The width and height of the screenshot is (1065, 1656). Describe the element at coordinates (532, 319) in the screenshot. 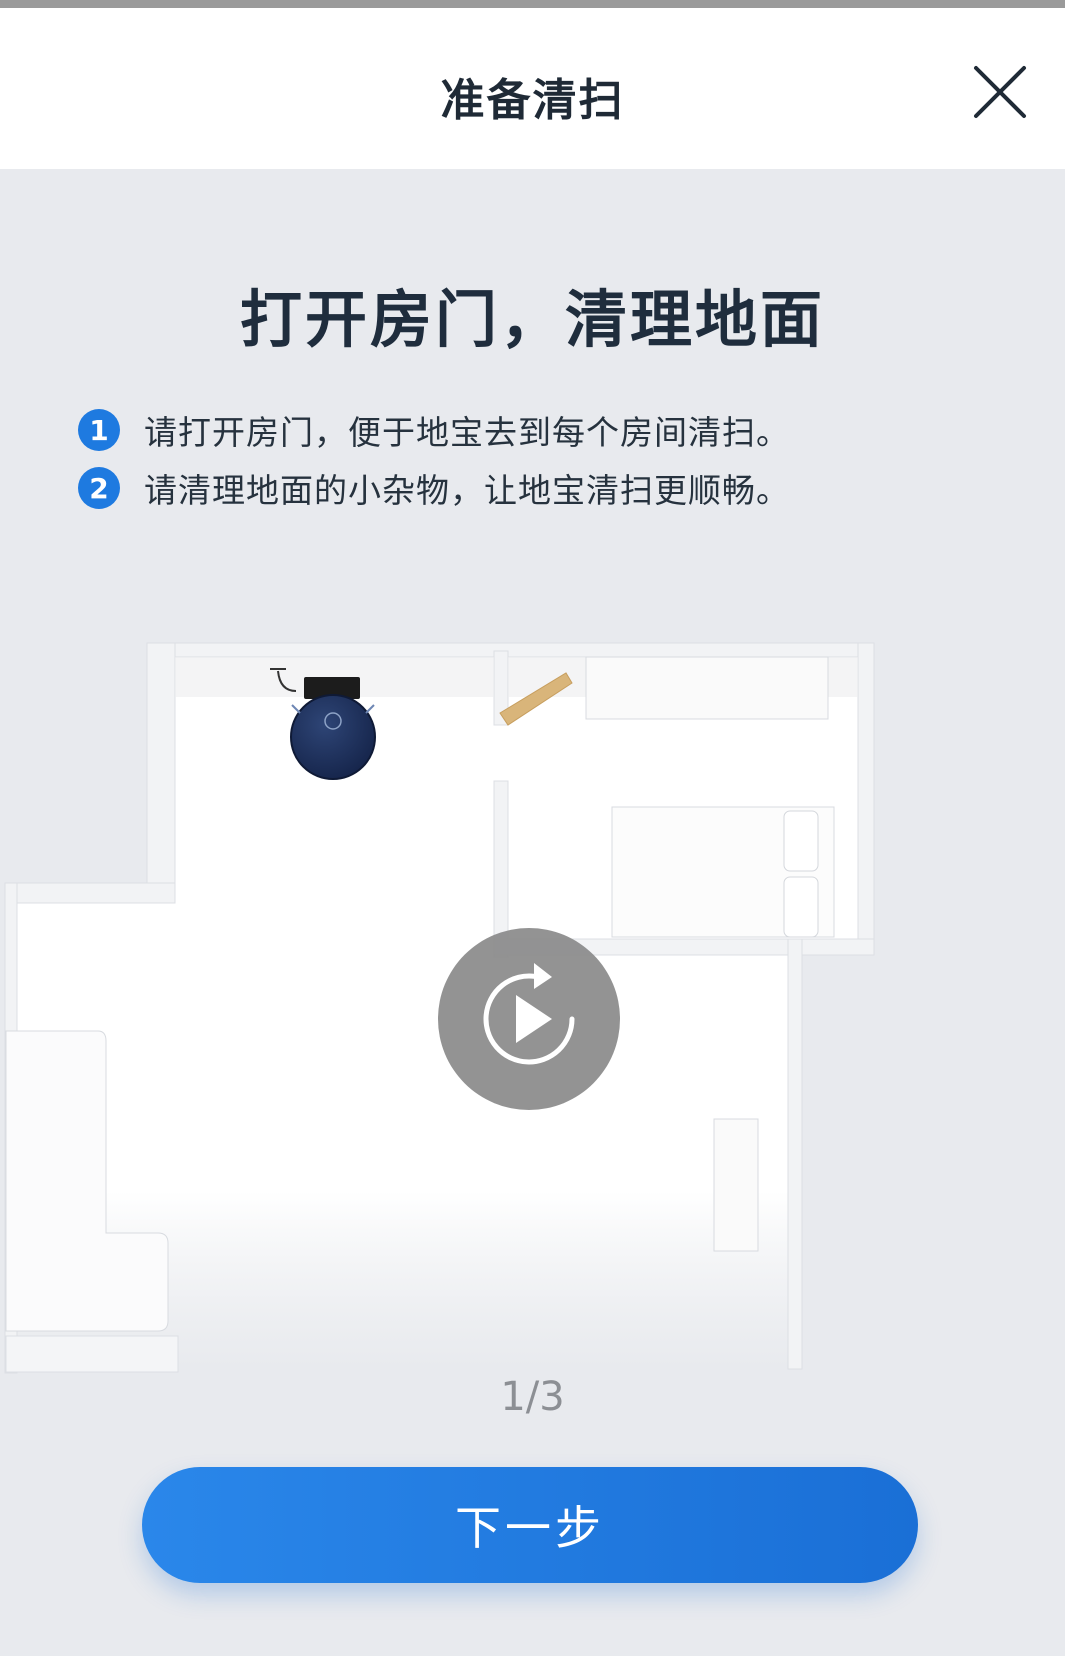

I see `instruction-title: 打开房门，清理地面` at that location.